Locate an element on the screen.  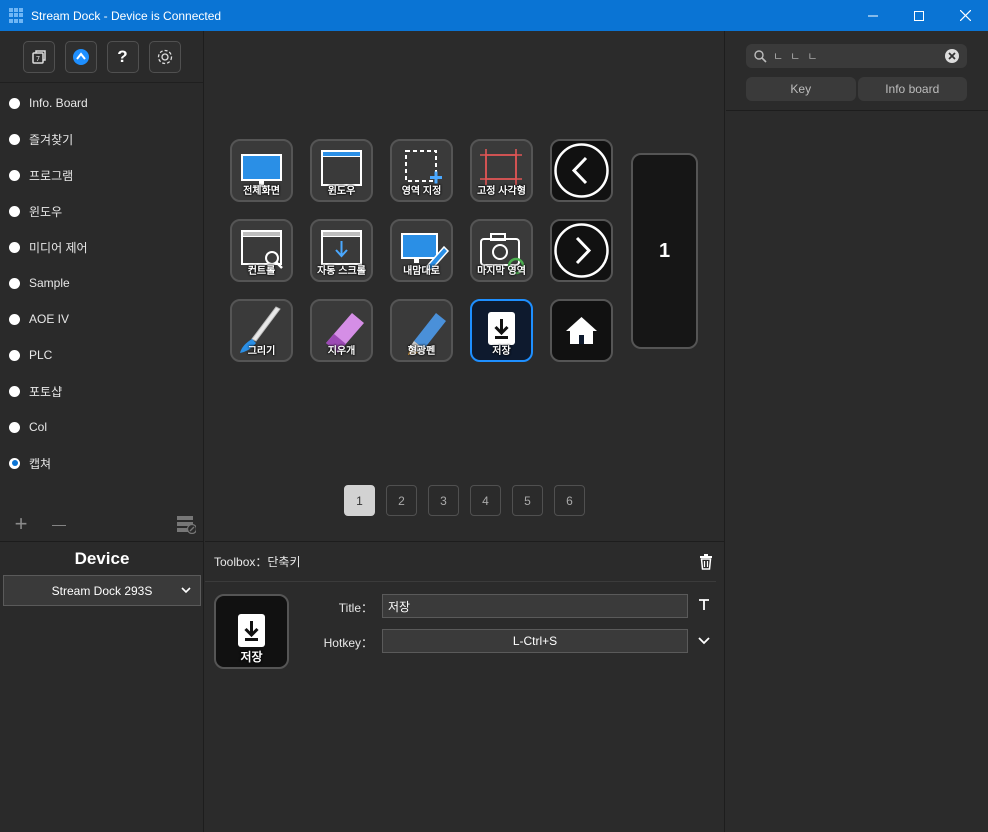
clear-icon is located at coordinates (952, 56).